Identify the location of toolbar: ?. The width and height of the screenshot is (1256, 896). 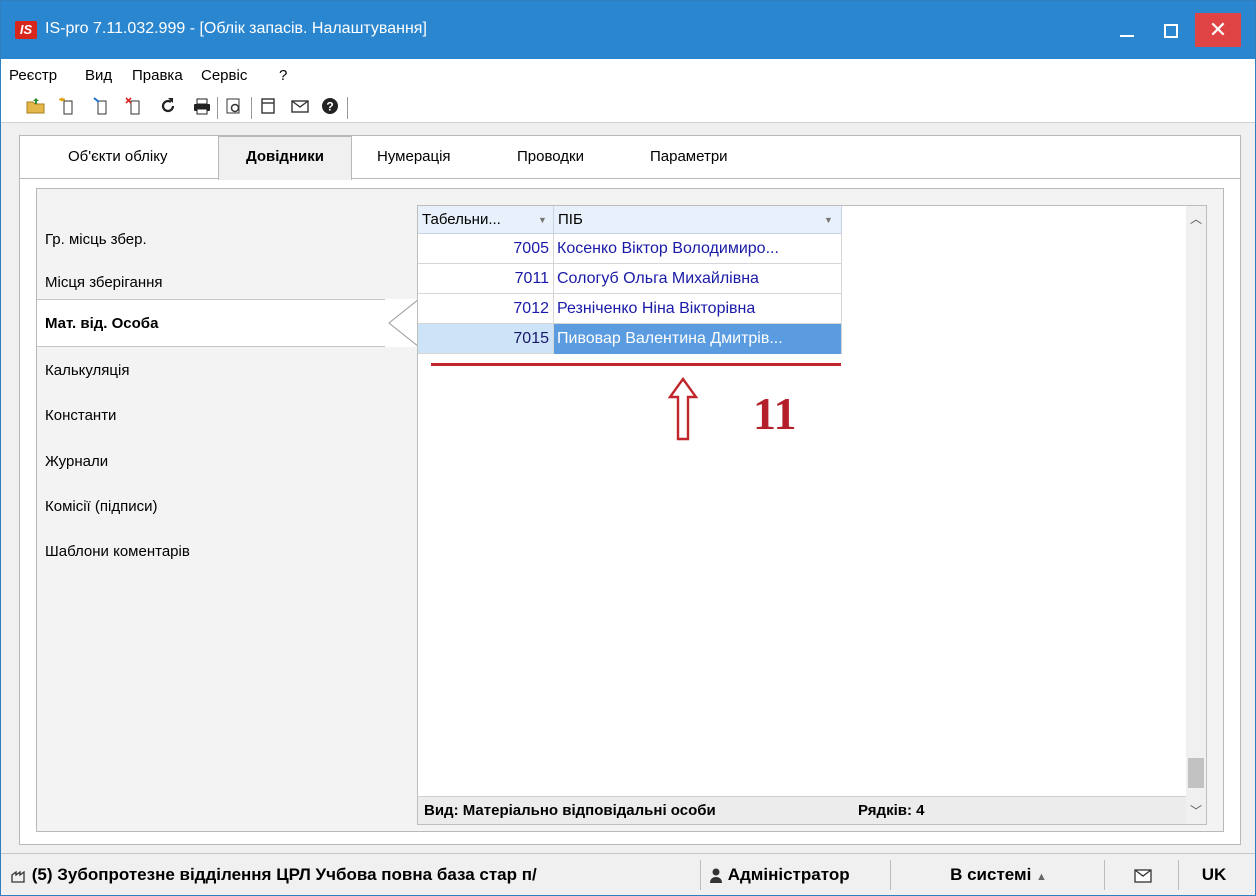
(628, 108).